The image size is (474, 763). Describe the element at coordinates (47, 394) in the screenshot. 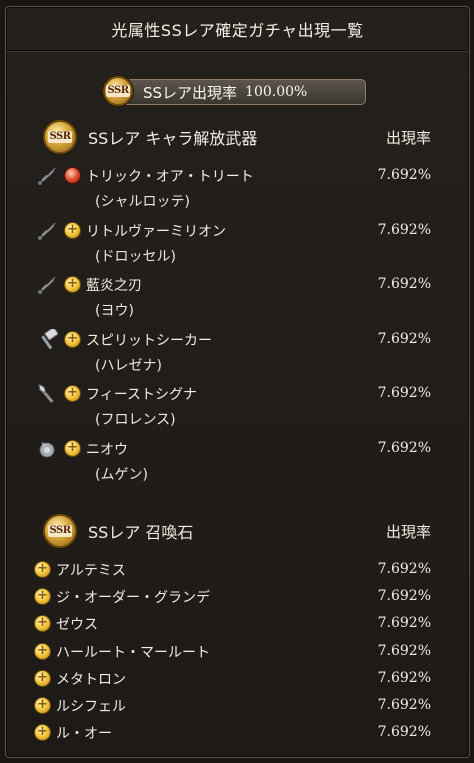

I see `axe-icon` at that location.